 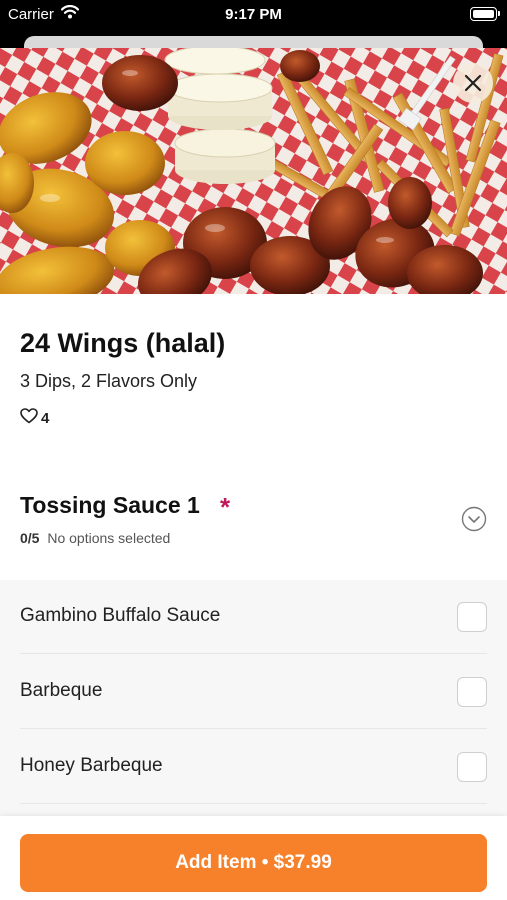 I want to click on selection-status: 0/5 No options selected, so click(x=95, y=538).